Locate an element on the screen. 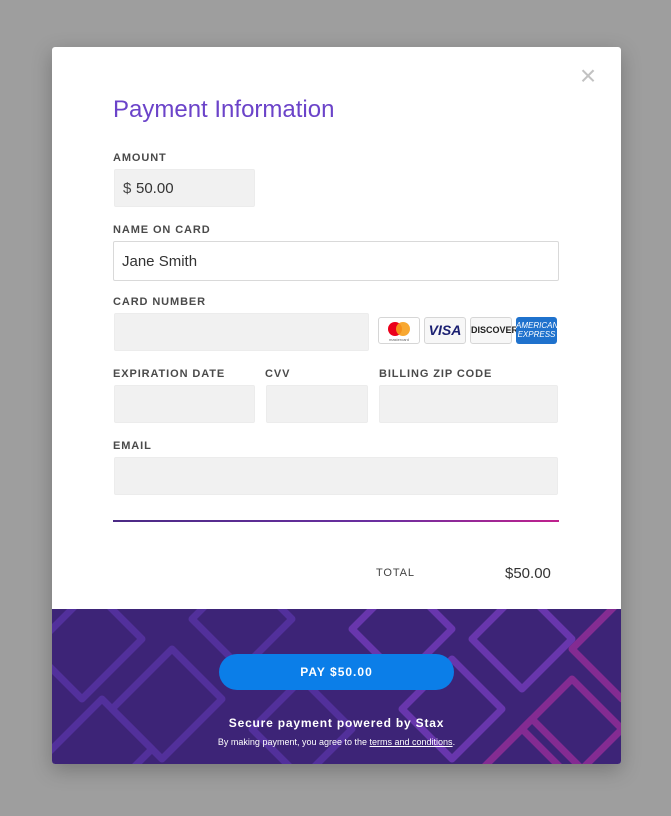 The image size is (671, 816). total-value: $50.00 is located at coordinates (528, 573).